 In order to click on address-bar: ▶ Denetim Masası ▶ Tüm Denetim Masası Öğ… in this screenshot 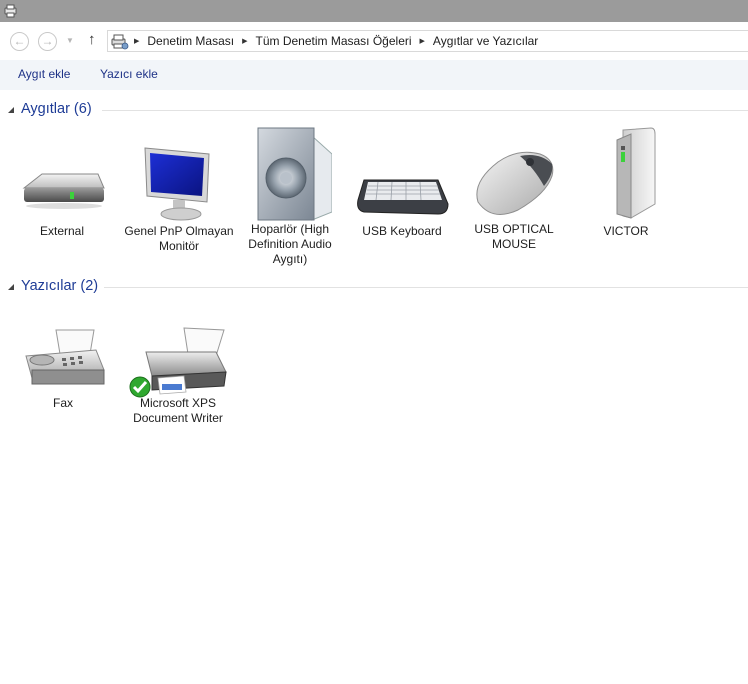, I will do `click(427, 41)`.